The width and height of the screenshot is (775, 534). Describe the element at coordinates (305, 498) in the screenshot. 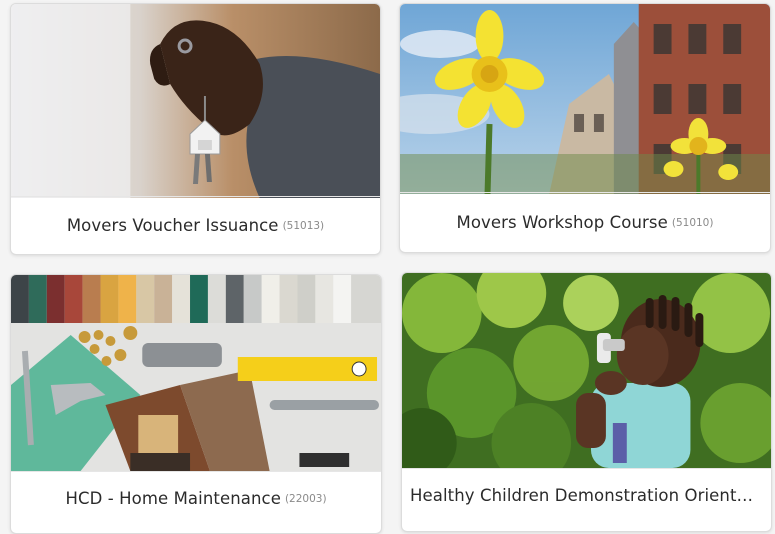

I see `course-code: (22003)` at that location.